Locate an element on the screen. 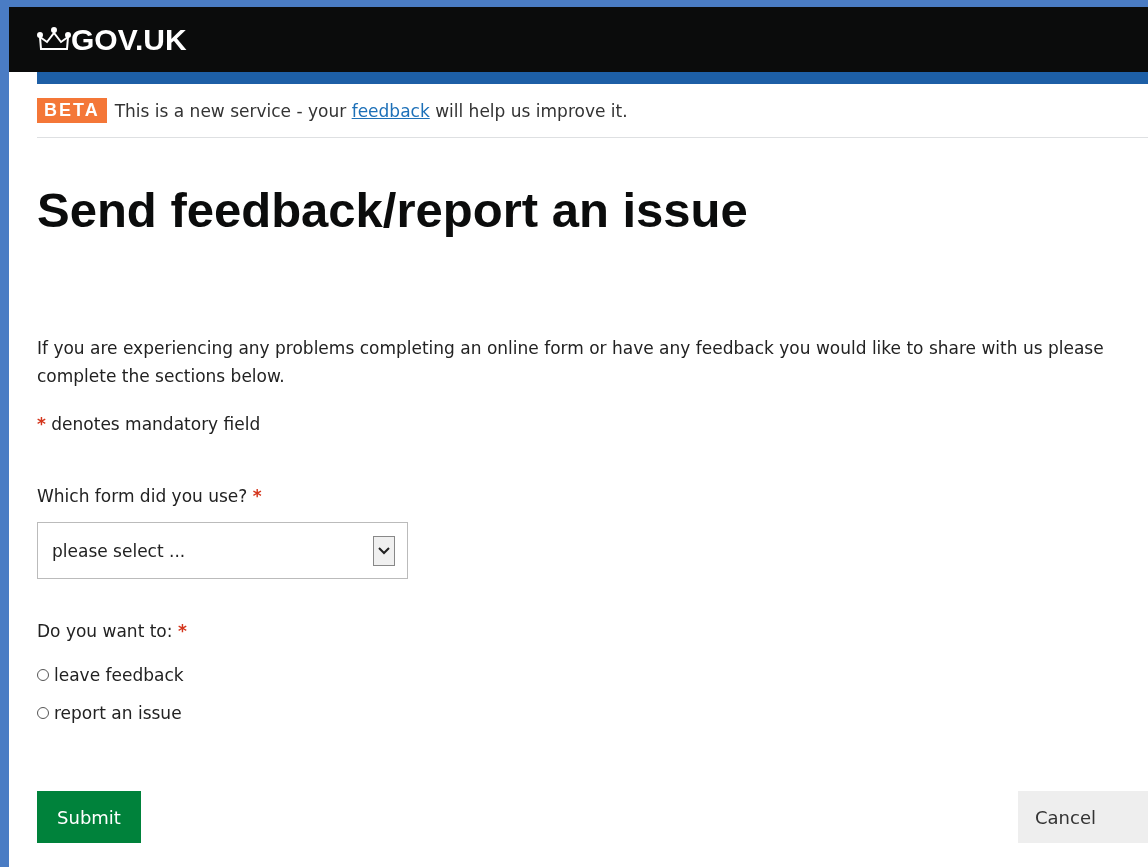 The width and height of the screenshot is (1148, 867). cancel-button: Cancel is located at coordinates (1083, 817).